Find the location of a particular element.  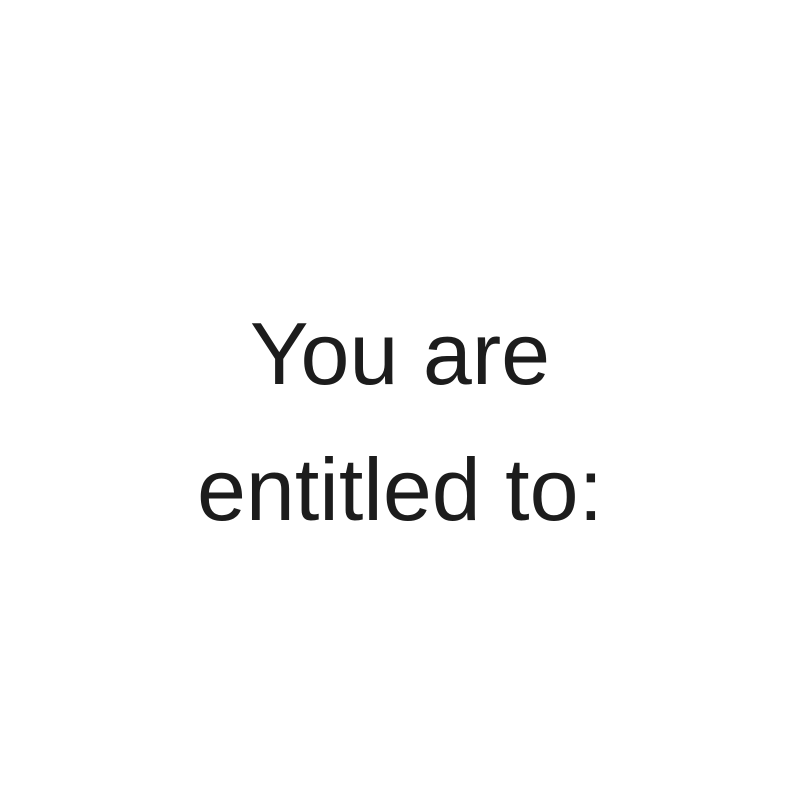

statement-line-2: entitled to: is located at coordinates (400, 489).